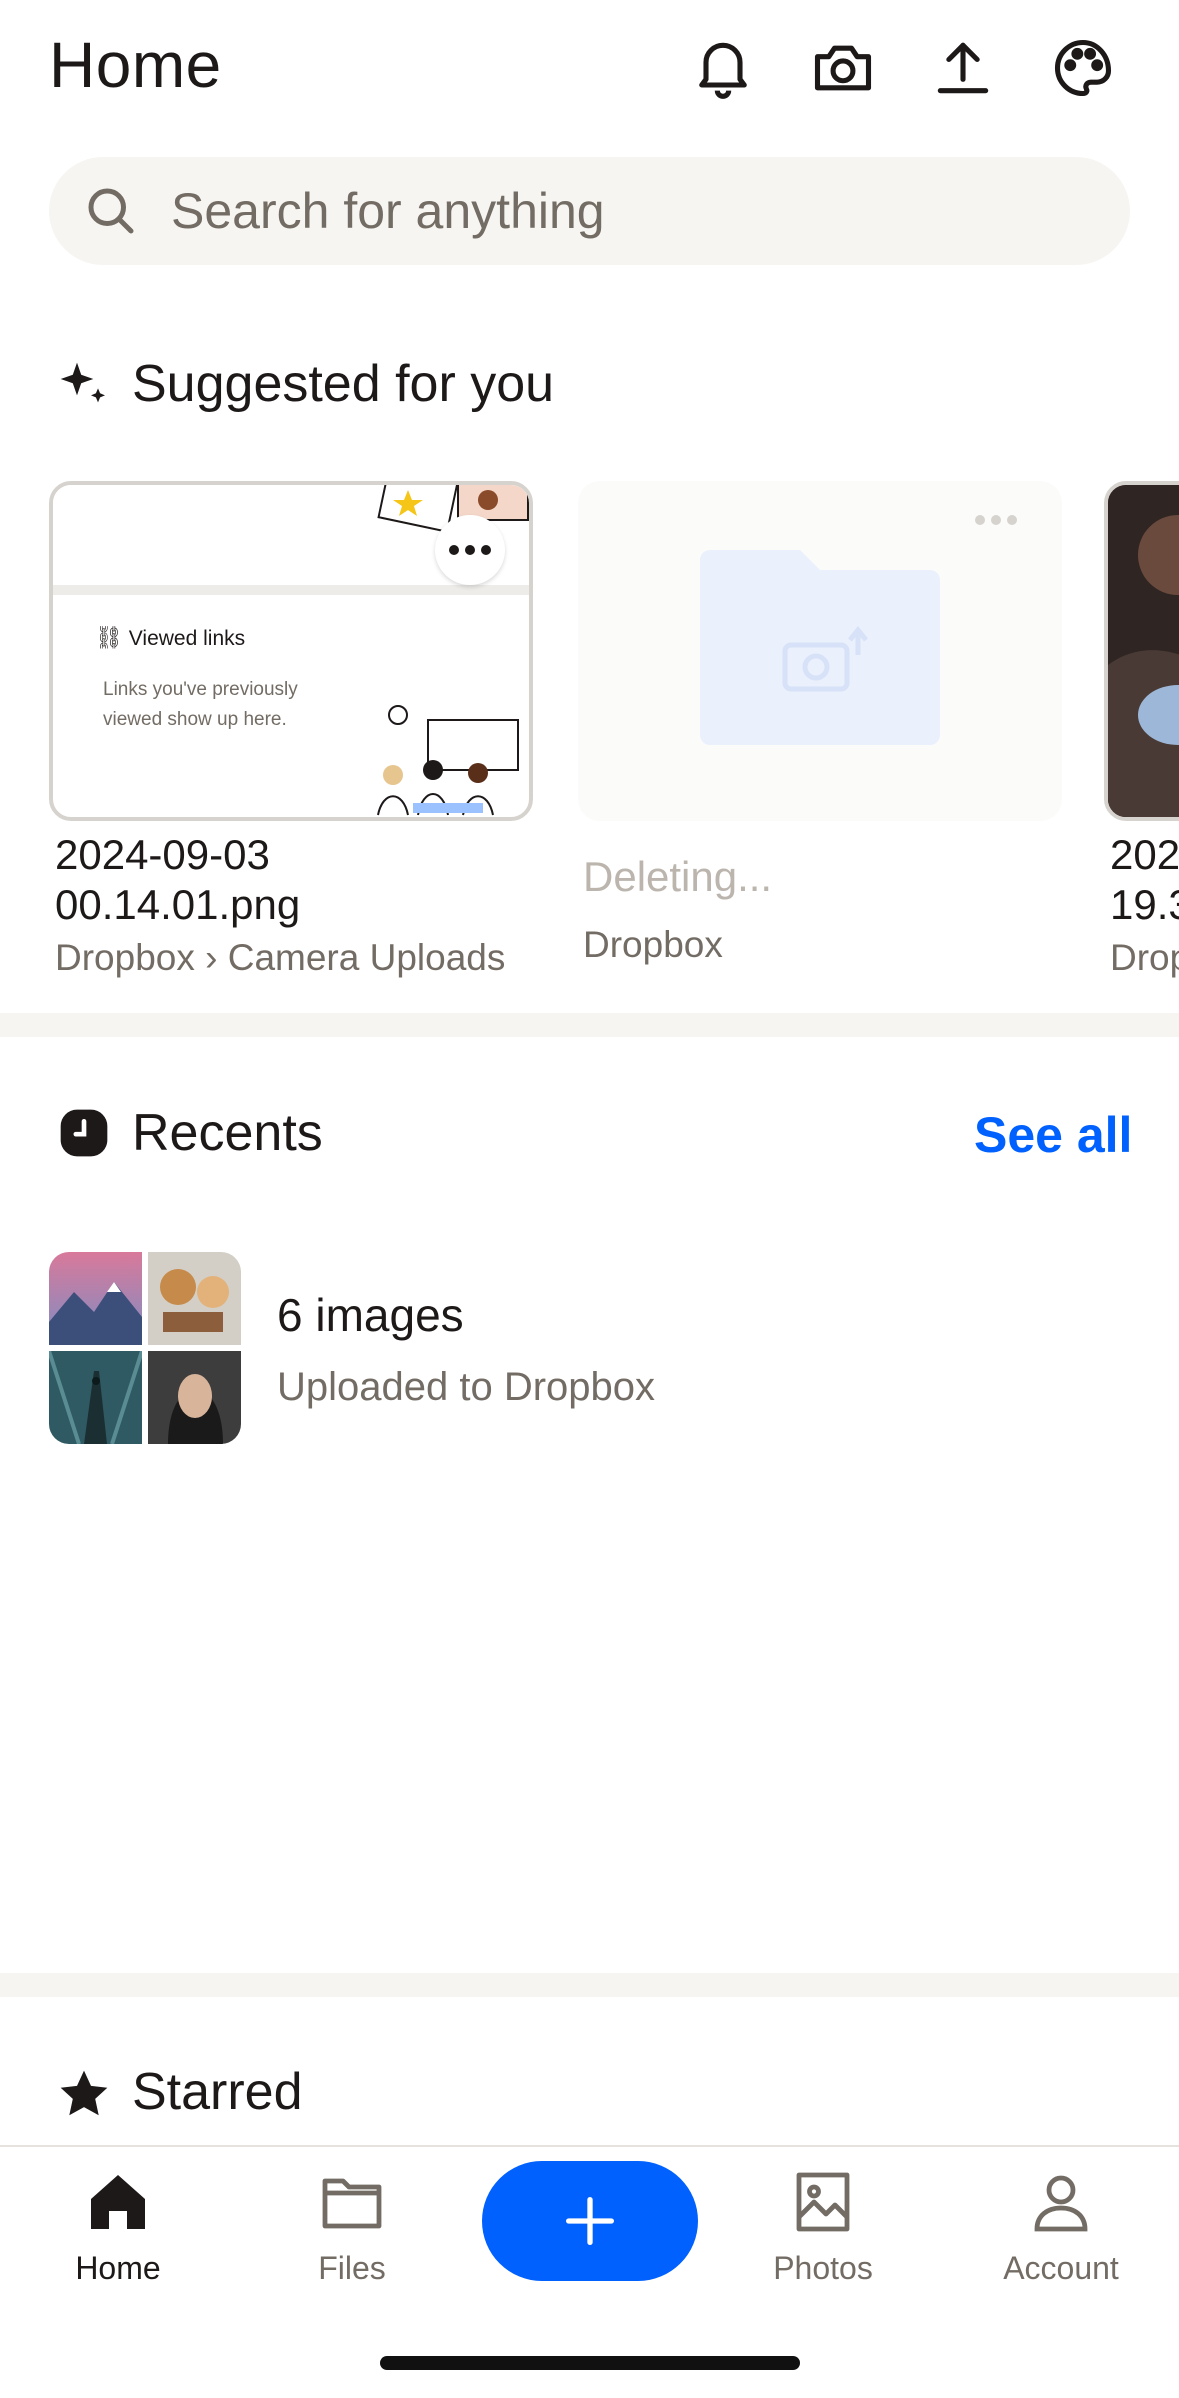 The width and height of the screenshot is (1179, 2398). What do you see at coordinates (109, 637) in the screenshot?
I see `link-icon: ⛓` at bounding box center [109, 637].